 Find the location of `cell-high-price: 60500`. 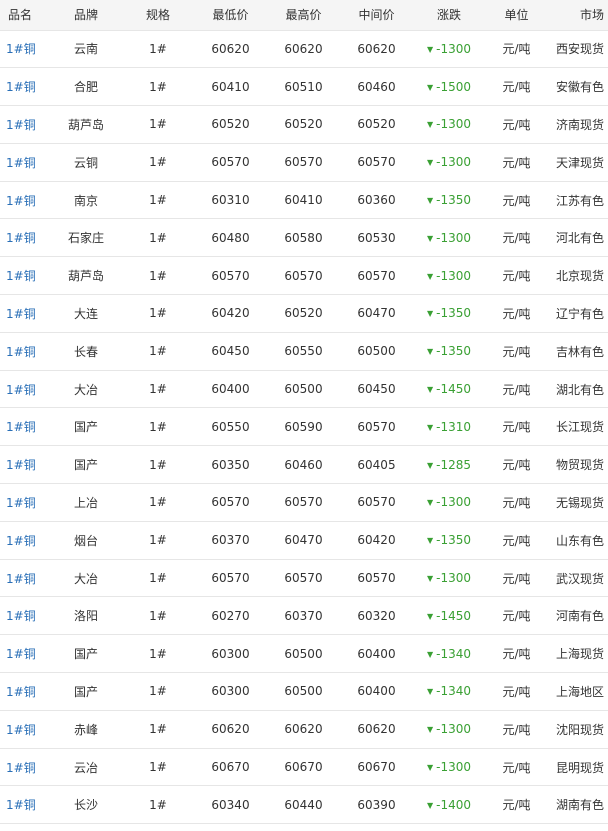

cell-high-price: 60500 is located at coordinates (303, 691).